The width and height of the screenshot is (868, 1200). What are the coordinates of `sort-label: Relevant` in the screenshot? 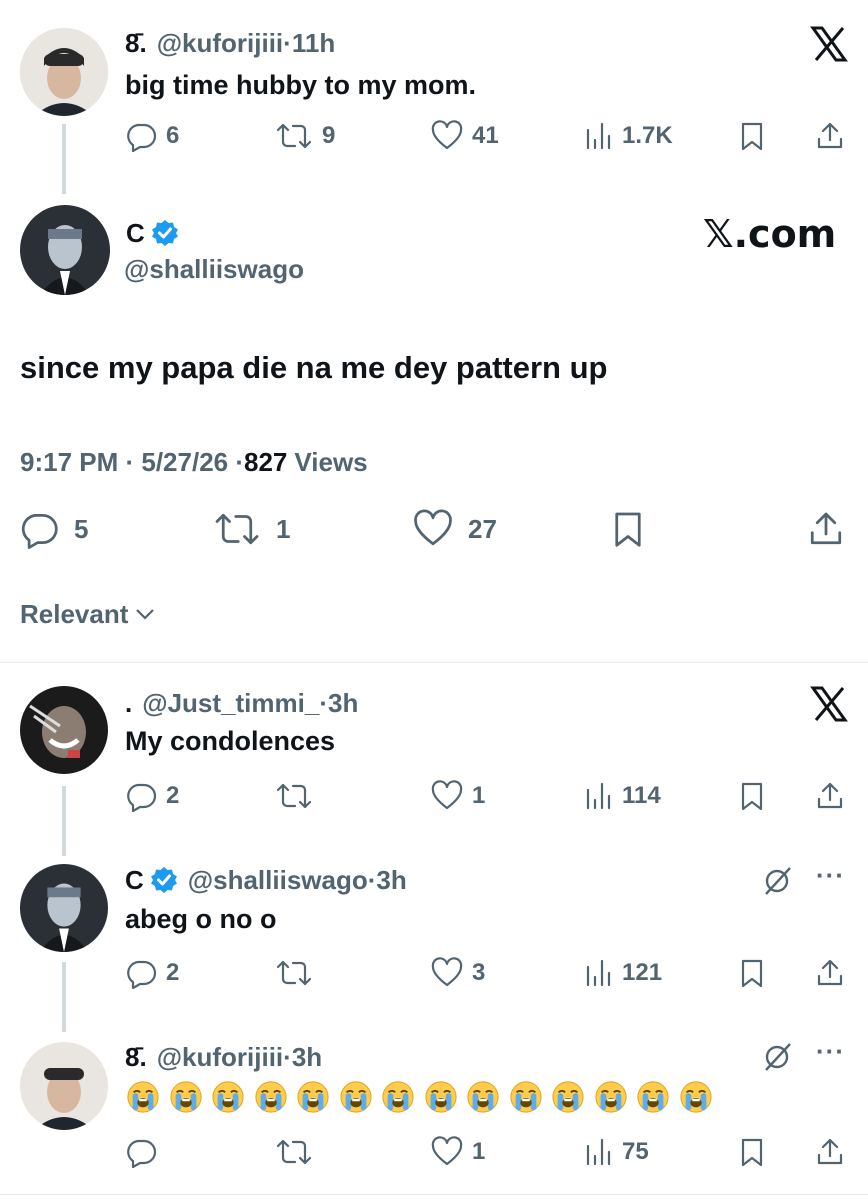 It's located at (74, 613).